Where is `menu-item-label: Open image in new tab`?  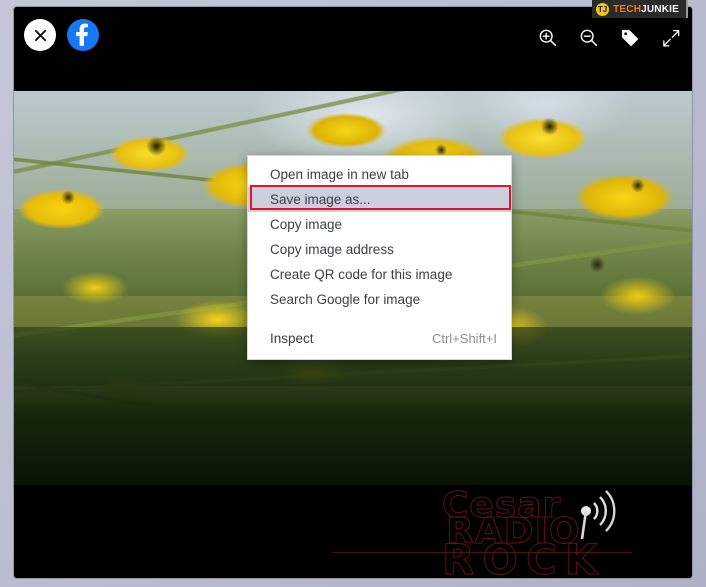
menu-item-label: Open image in new tab is located at coordinates (339, 174).